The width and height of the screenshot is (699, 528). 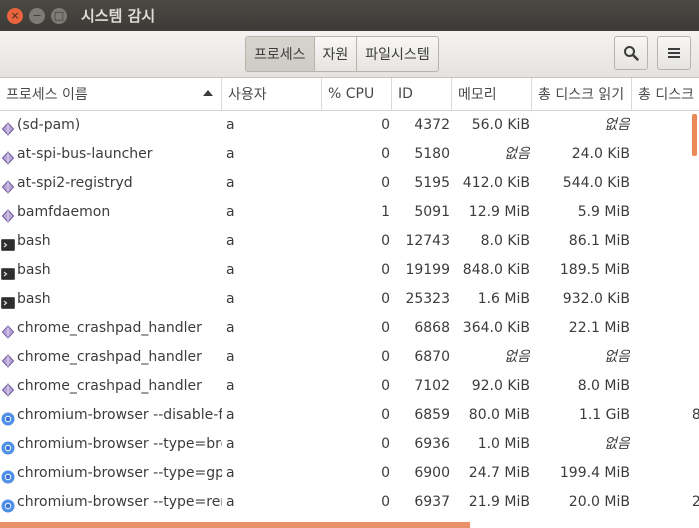 I want to click on column-header-memory: 메모리, so click(x=492, y=94).